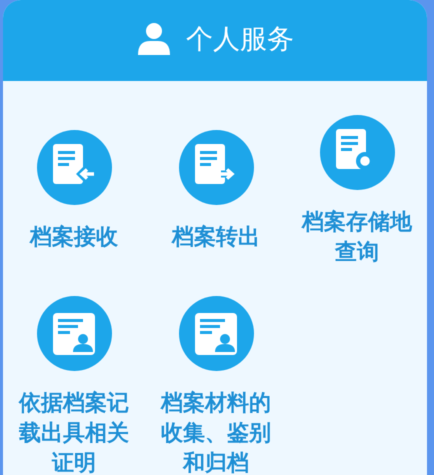  Describe the element at coordinates (74, 238) in the screenshot. I see `service-link: 档案接收` at that location.